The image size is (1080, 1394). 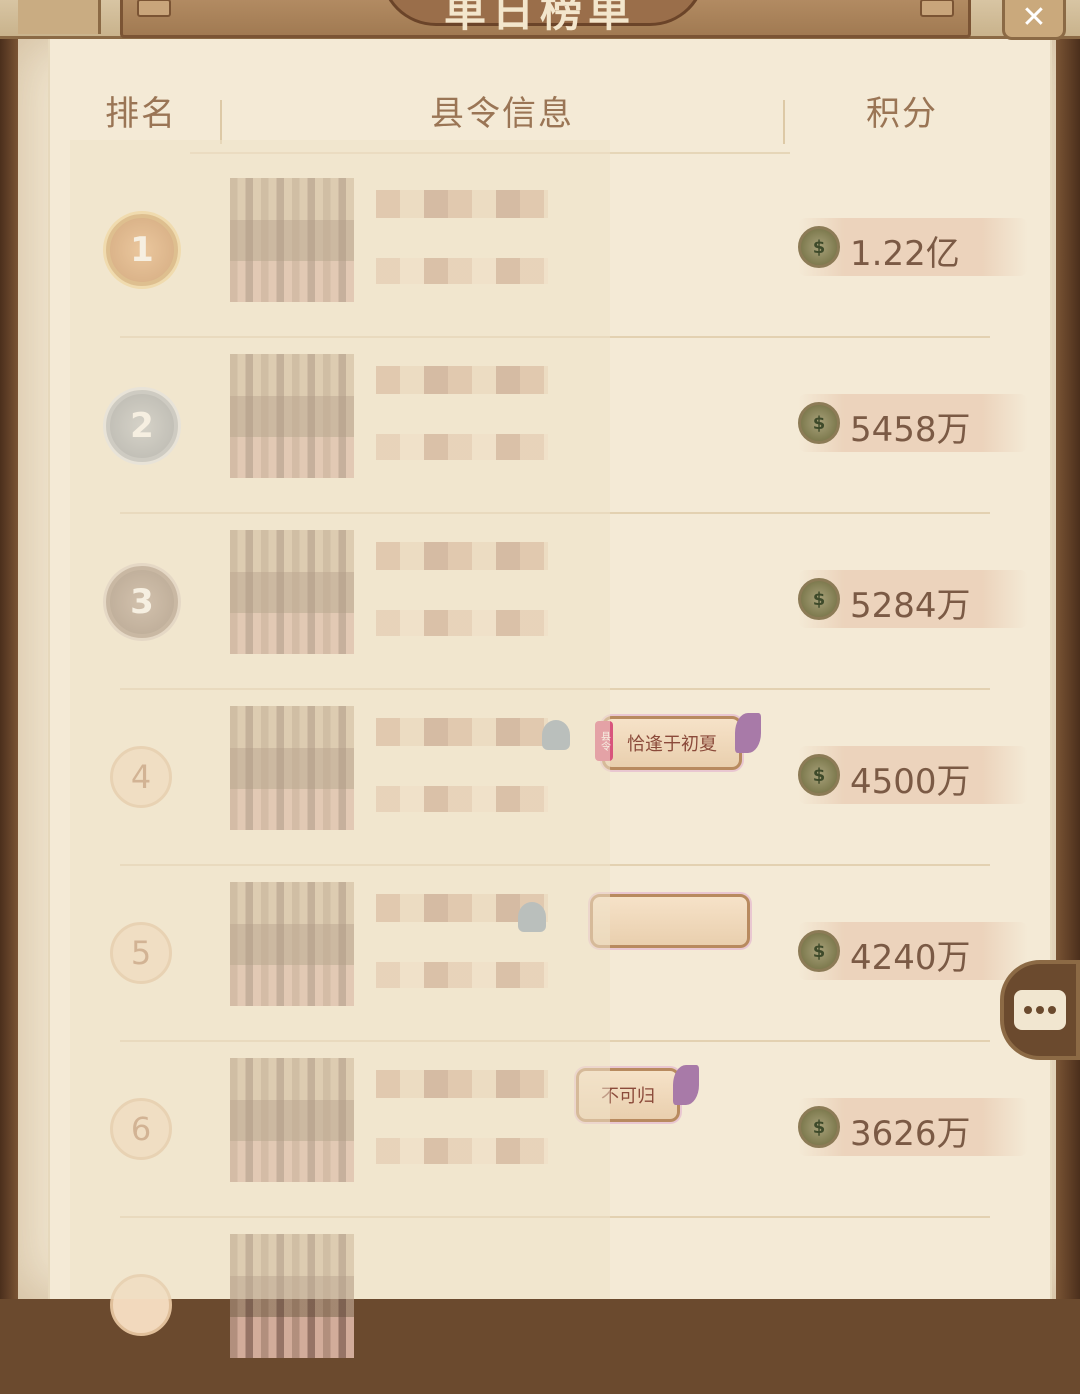 I want to click on score-cell: $ 4500万, so click(x=913, y=775).